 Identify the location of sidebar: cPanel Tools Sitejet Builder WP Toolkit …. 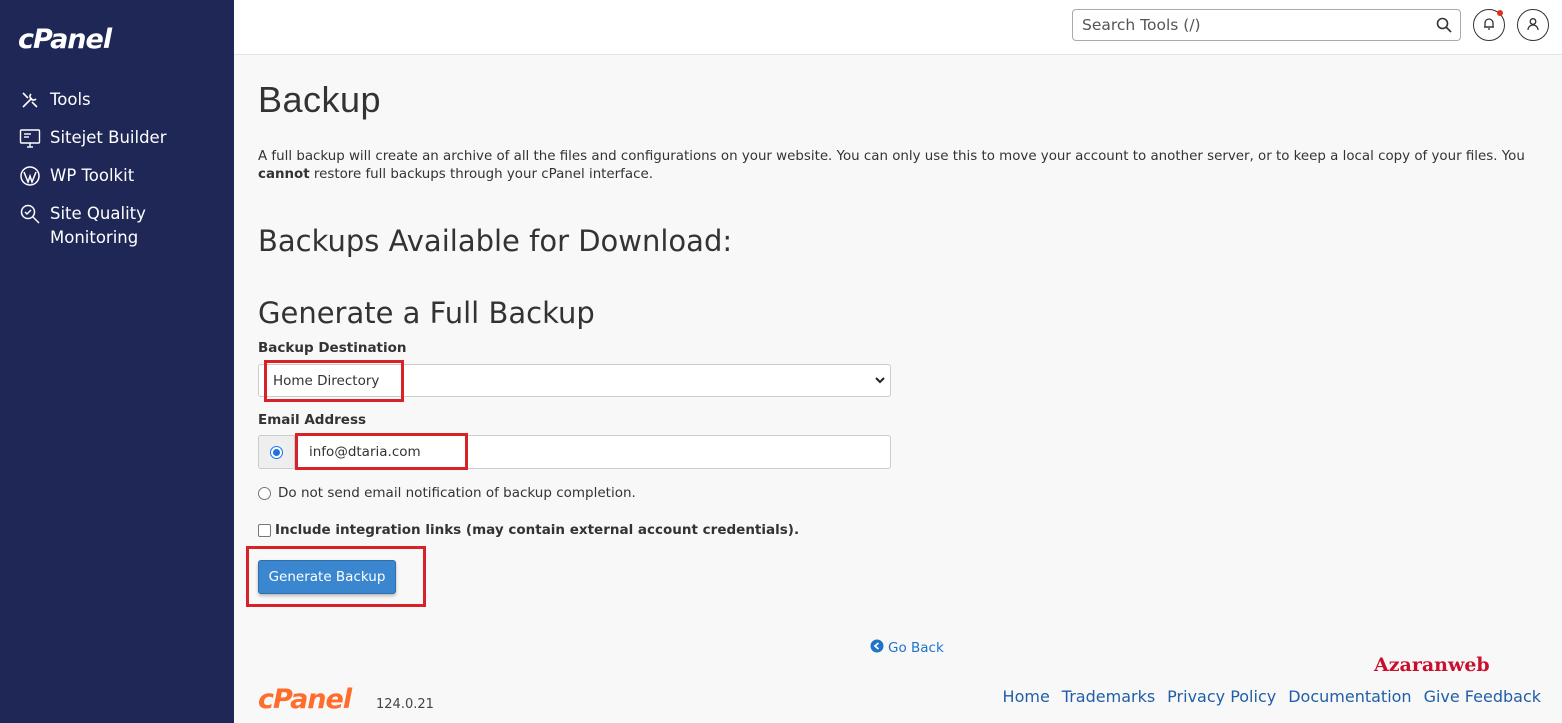
(117, 361).